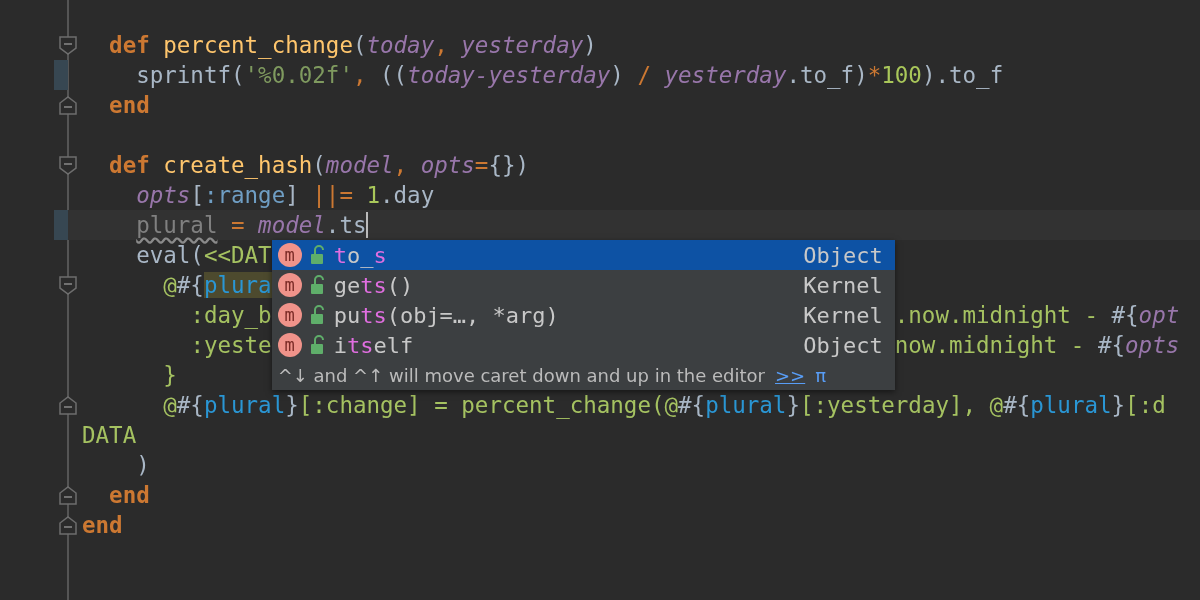 The height and width of the screenshot is (600, 1200). I want to click on completion-item: m itself Object, so click(583, 345).